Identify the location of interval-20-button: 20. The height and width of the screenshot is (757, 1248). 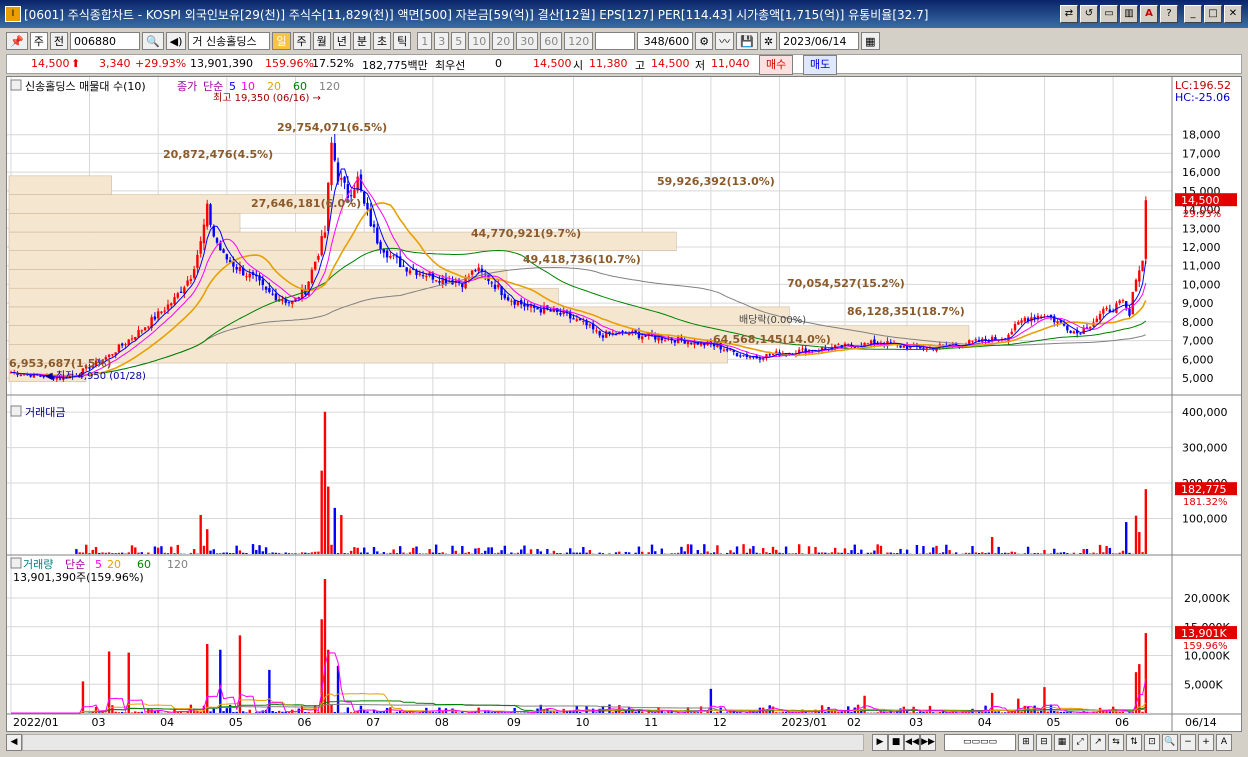
(503, 41).